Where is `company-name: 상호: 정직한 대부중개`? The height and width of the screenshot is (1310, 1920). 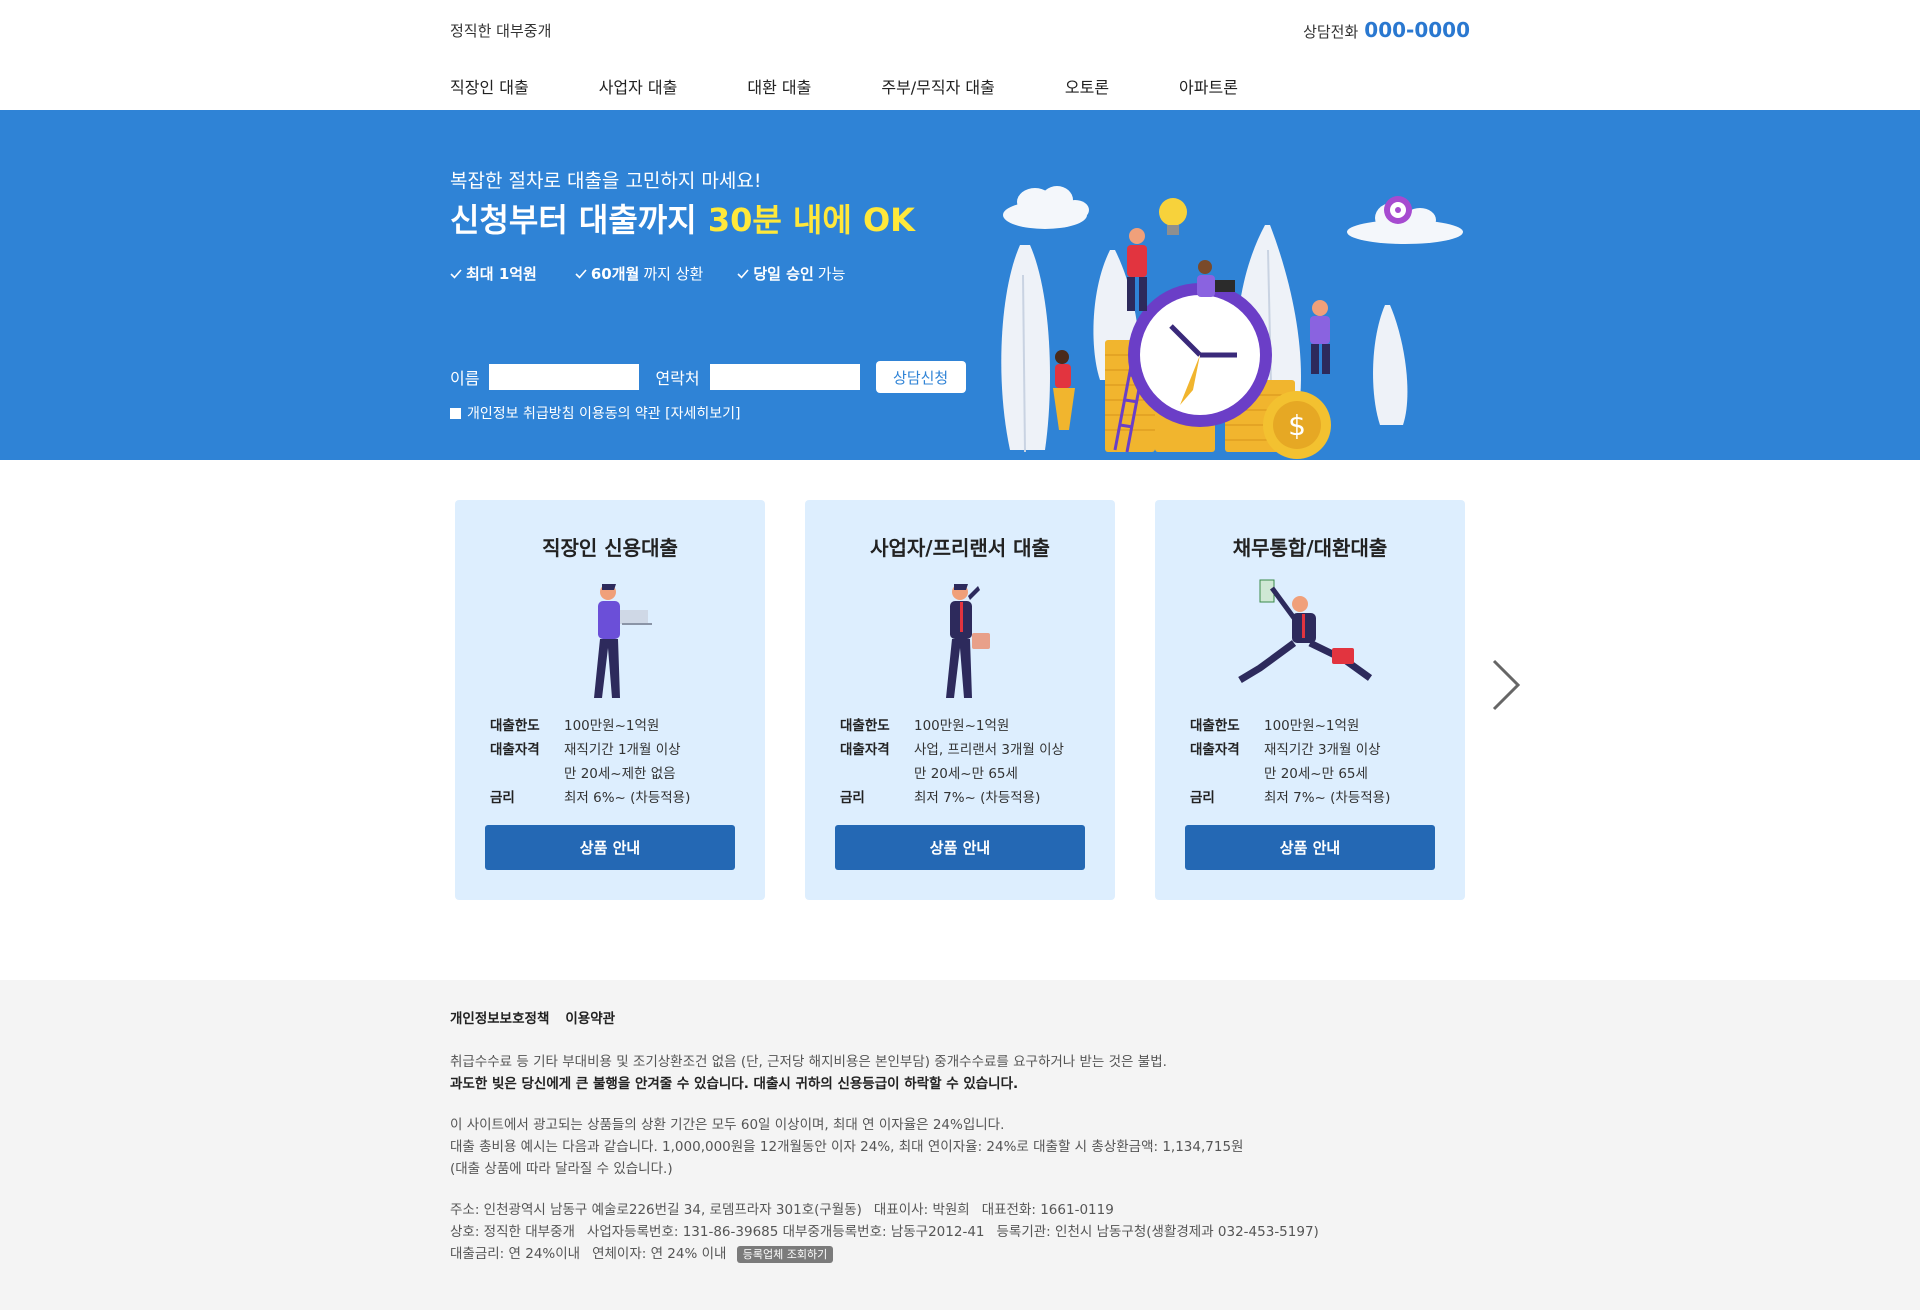 company-name: 상호: 정직한 대부중개 is located at coordinates (512, 1232).